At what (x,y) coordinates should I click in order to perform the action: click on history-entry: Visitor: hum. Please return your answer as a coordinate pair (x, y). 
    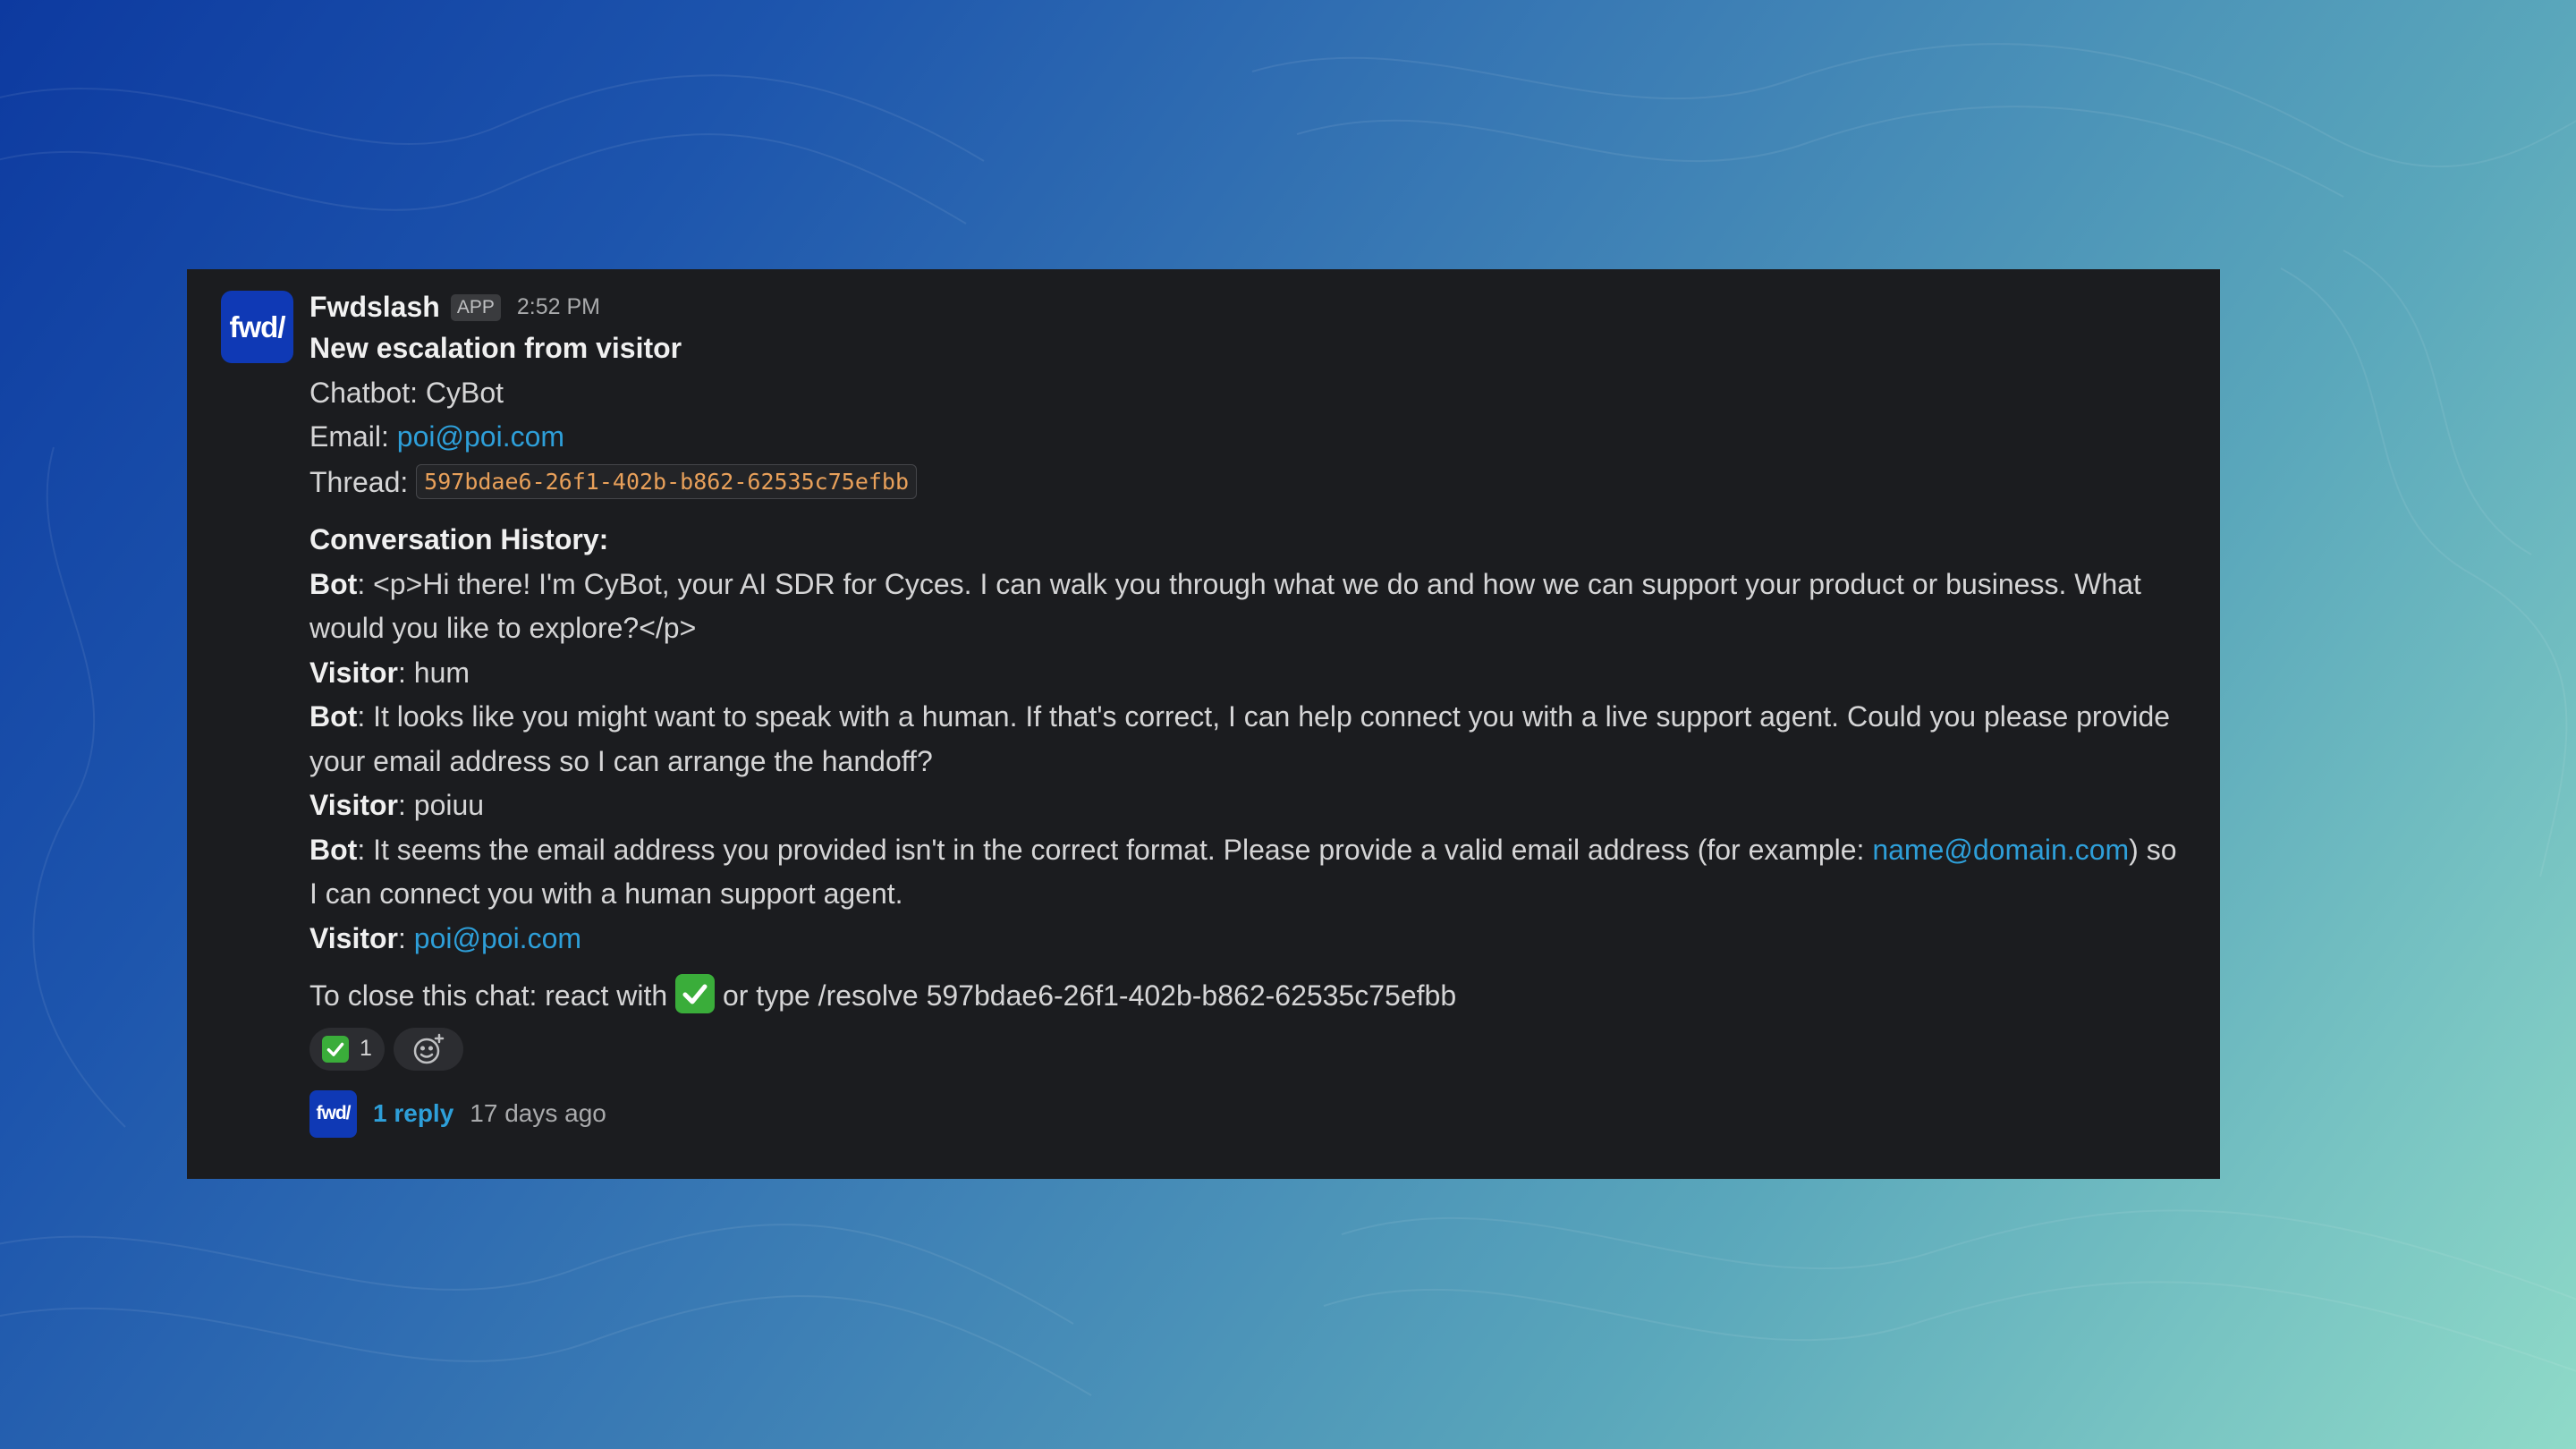
    Looking at the image, I should click on (1248, 673).